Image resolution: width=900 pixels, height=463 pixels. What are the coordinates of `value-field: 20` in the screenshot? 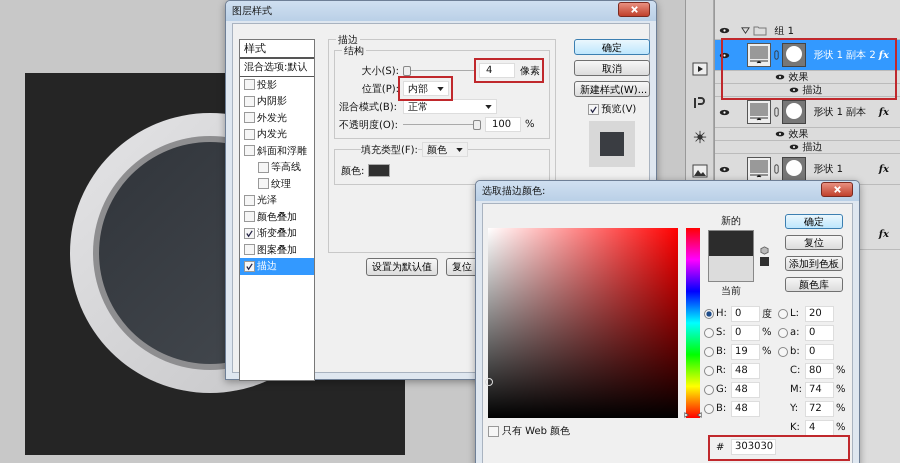 It's located at (819, 314).